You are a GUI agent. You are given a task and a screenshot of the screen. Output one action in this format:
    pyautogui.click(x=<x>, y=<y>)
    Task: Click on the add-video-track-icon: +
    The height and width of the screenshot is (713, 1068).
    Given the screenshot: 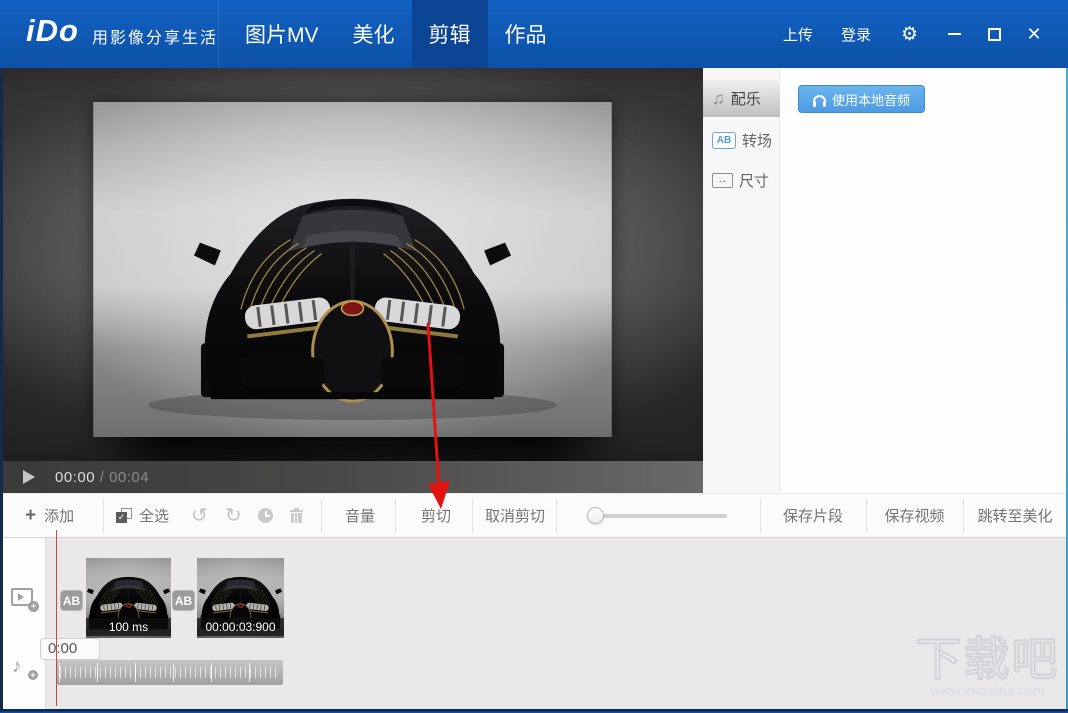 What is the action you would take?
    pyautogui.click(x=25, y=600)
    